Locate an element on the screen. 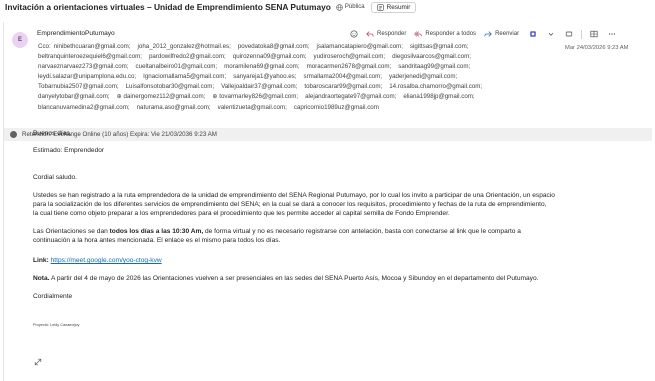 The image size is (655, 381). apps-icon is located at coordinates (533, 34).